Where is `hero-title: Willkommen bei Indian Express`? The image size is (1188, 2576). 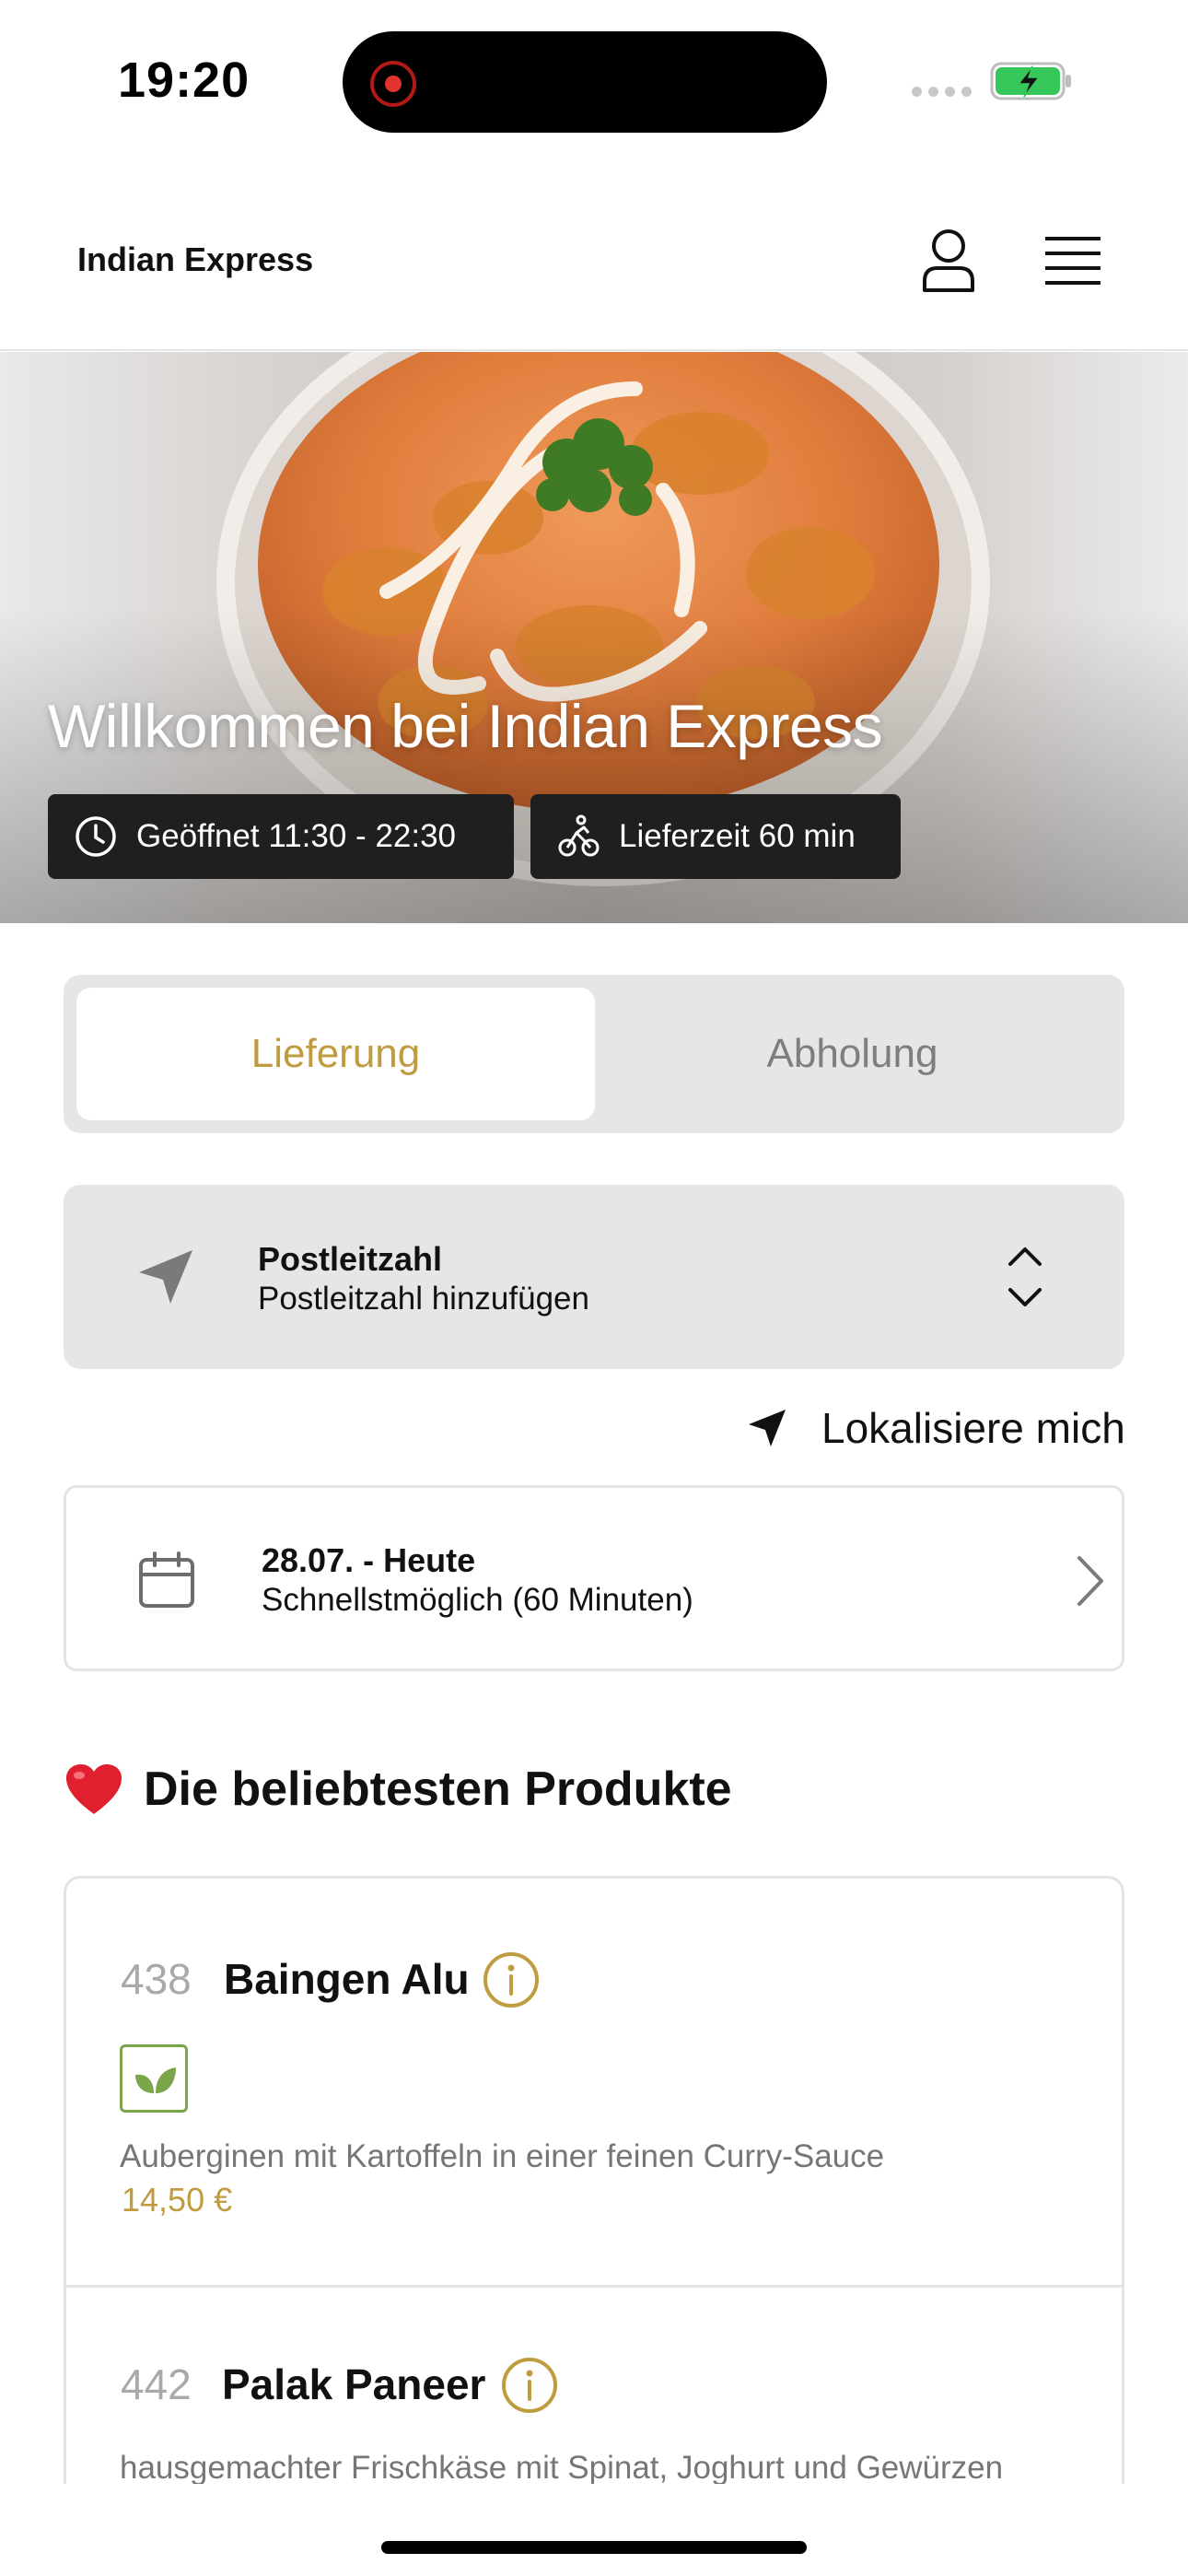 hero-title: Willkommen bei Indian Express is located at coordinates (465, 726).